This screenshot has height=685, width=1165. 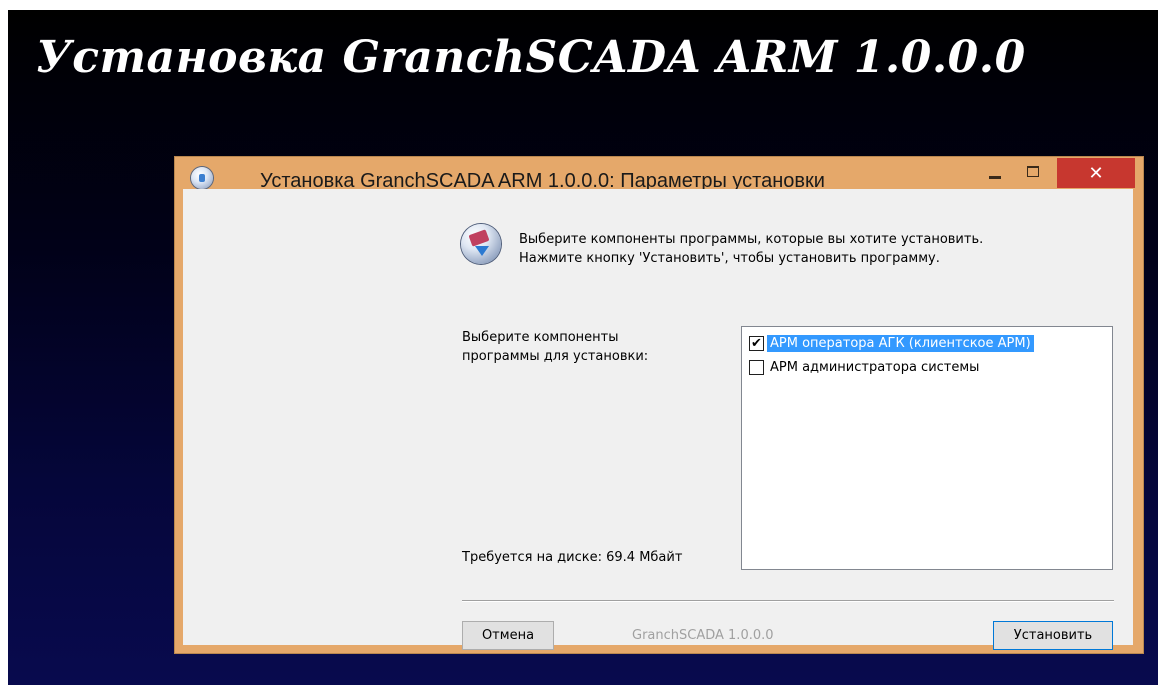 I want to click on component-item-admin-arm: АРМ администратора системы, so click(x=865, y=367).